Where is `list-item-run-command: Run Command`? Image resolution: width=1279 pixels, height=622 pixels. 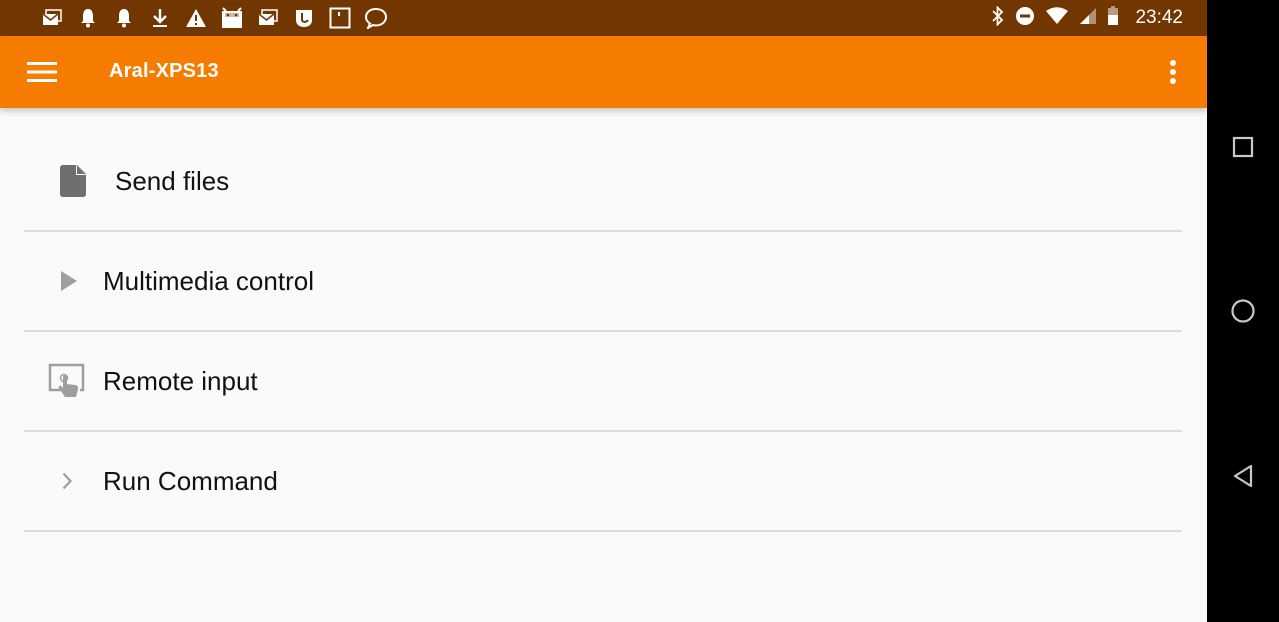
list-item-run-command: Run Command is located at coordinates (603, 482).